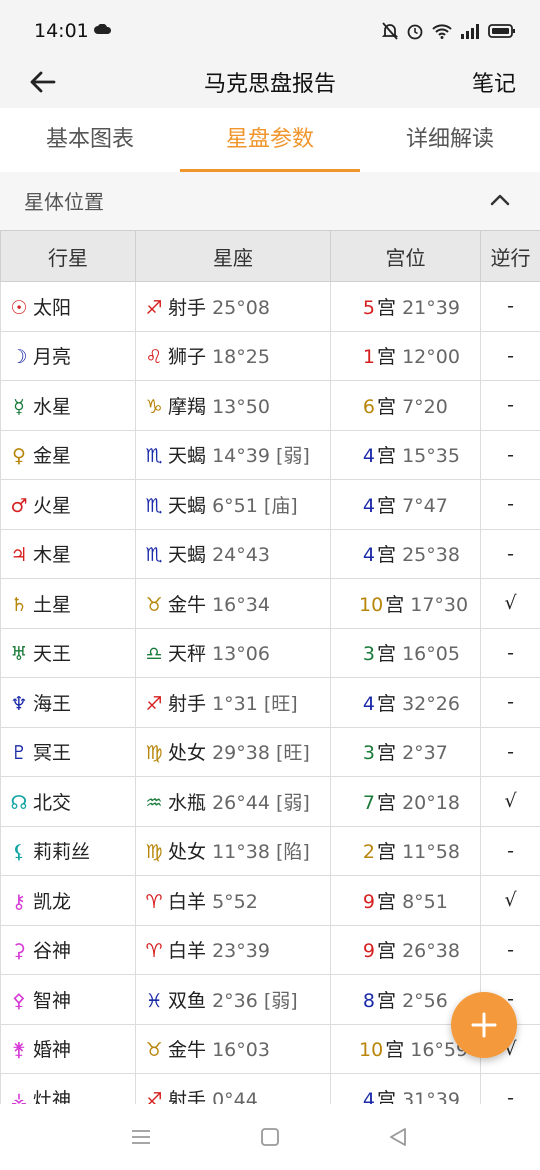 The height and width of the screenshot is (1170, 540). I want to click on planet-glyph-icon: ⚷, so click(19, 901).